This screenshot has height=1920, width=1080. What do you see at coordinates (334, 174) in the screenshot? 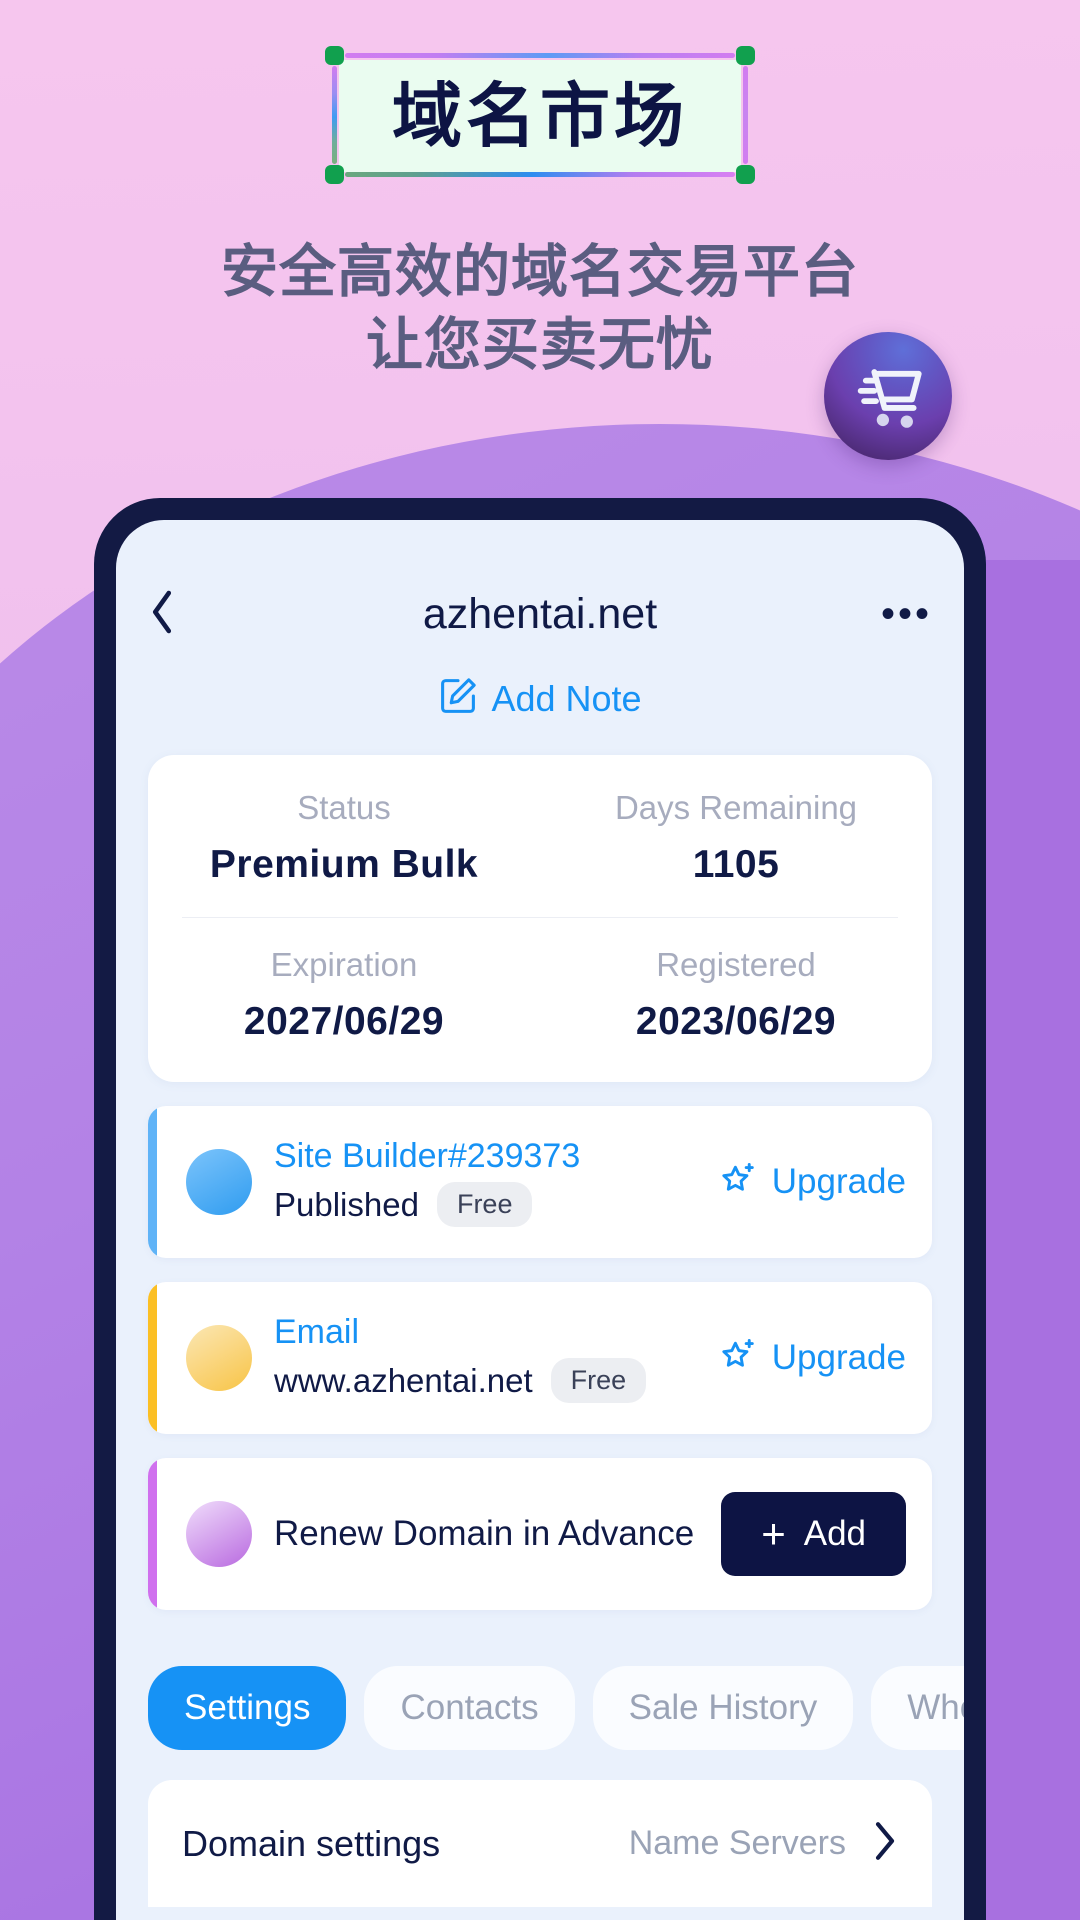
I see `corner-marker-bottom-left` at bounding box center [334, 174].